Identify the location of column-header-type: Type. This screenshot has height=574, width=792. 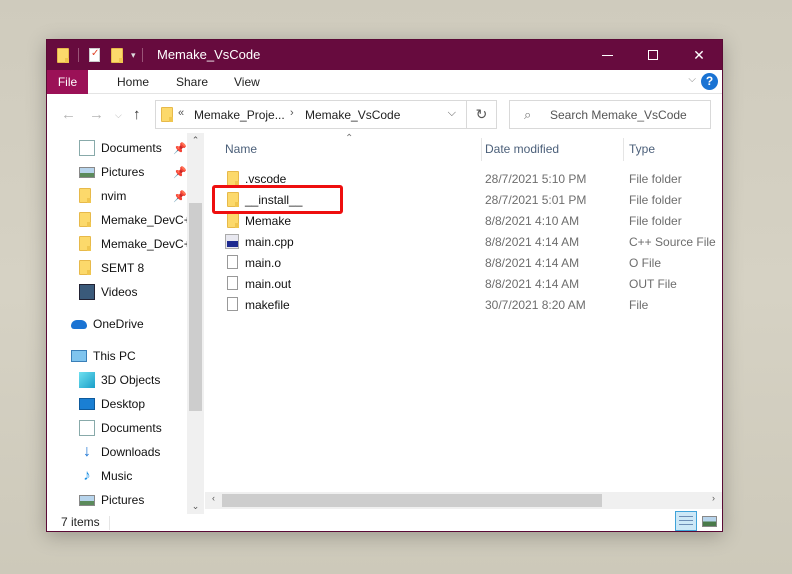
(642, 149).